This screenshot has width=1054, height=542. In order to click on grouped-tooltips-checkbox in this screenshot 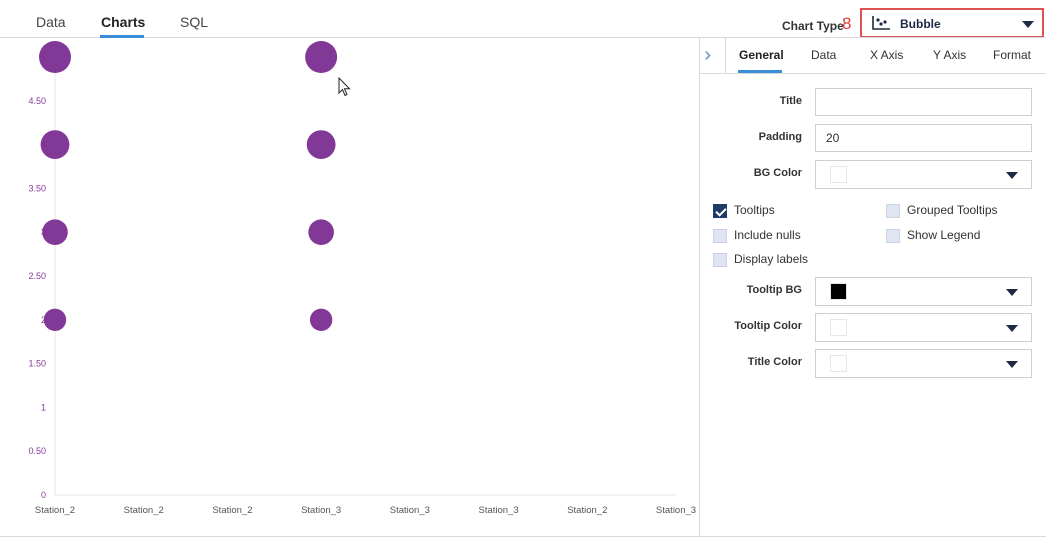, I will do `click(893, 211)`.